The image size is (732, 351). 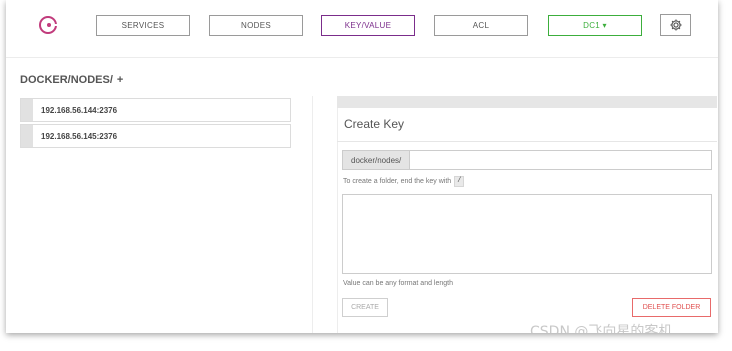 I want to click on key-list-item: 192.168.56.144:2376, so click(x=155, y=110).